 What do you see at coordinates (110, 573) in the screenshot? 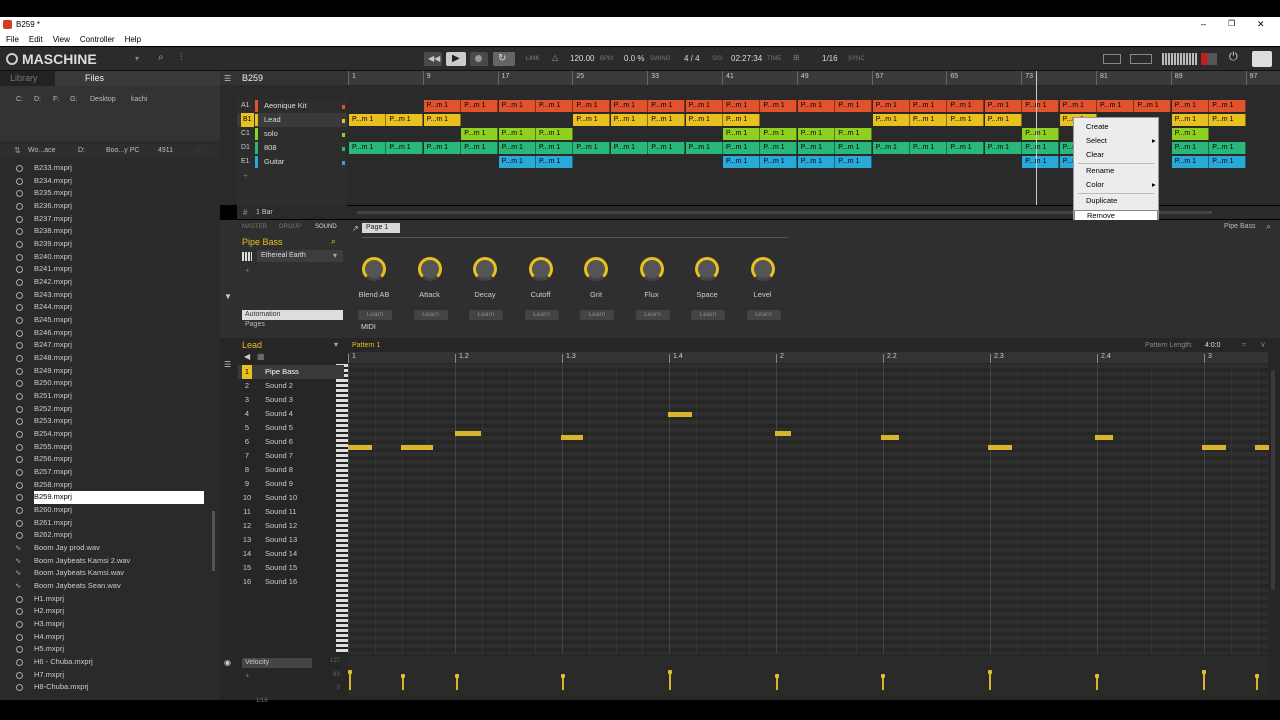
I see `file-item: ∿ Boom Jaybeats Kamsi.wav` at bounding box center [110, 573].